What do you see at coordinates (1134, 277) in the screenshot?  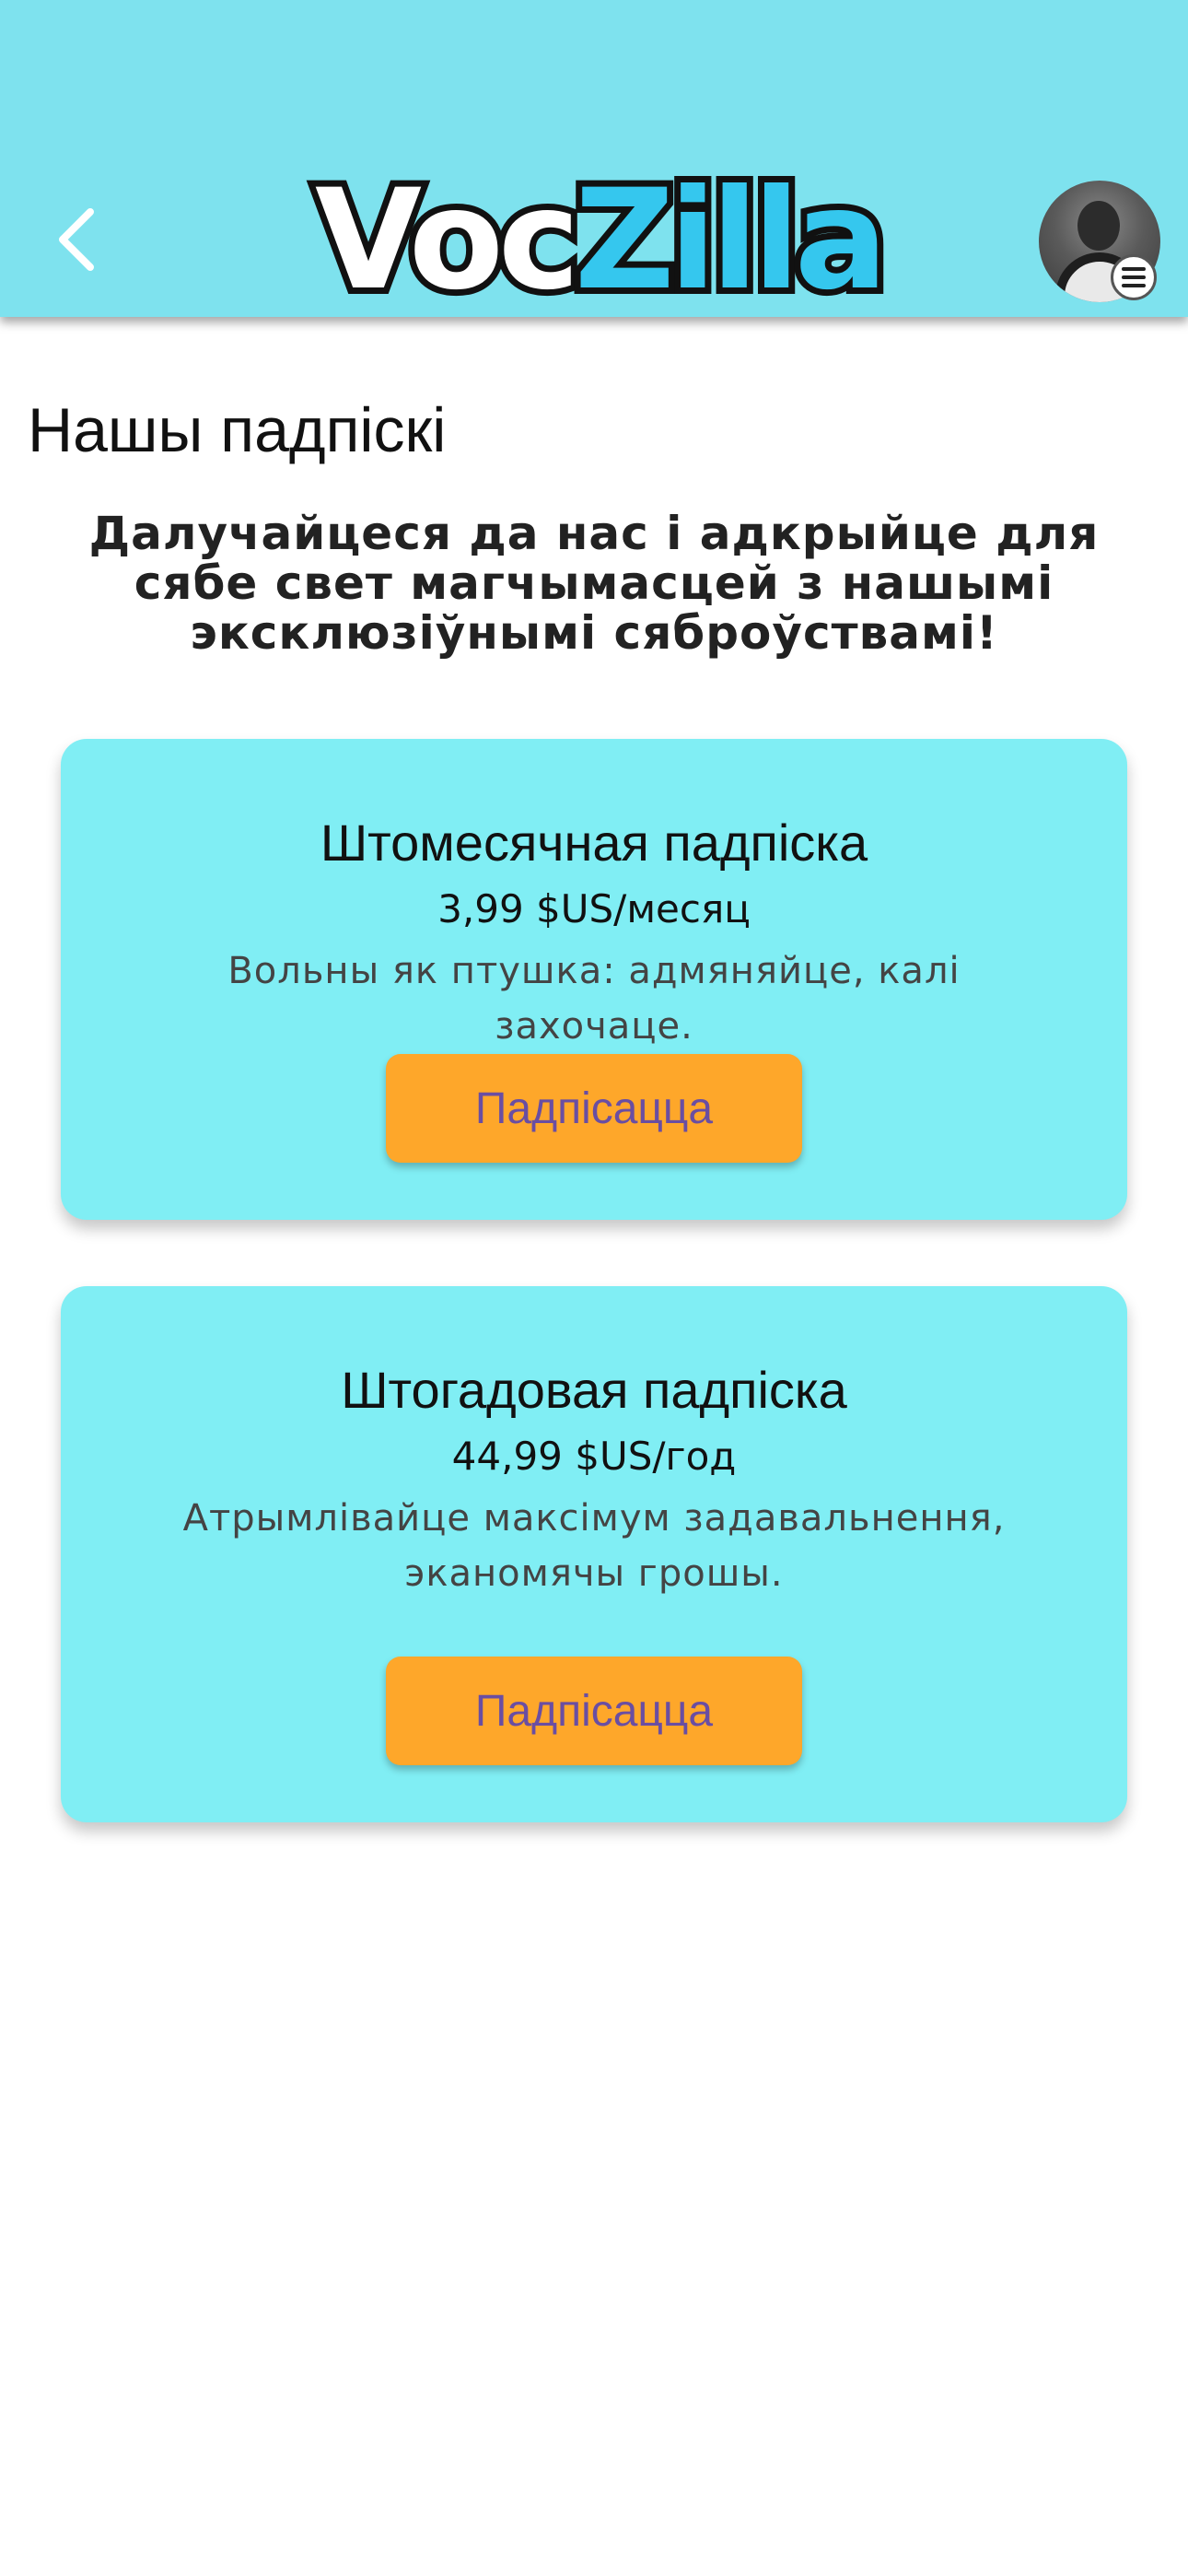 I see `hamburger-menu-icon` at bounding box center [1134, 277].